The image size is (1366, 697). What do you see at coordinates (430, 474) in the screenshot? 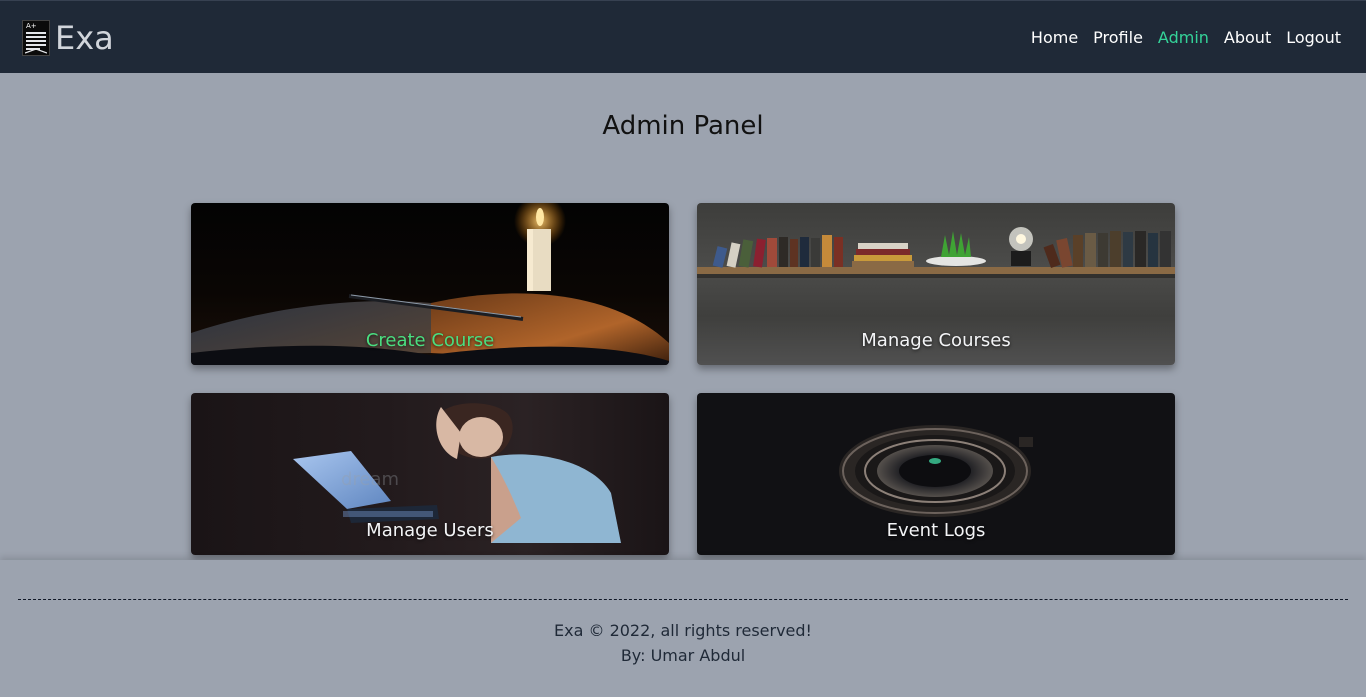
I see `manage-users-card: dream Manage Users` at bounding box center [430, 474].